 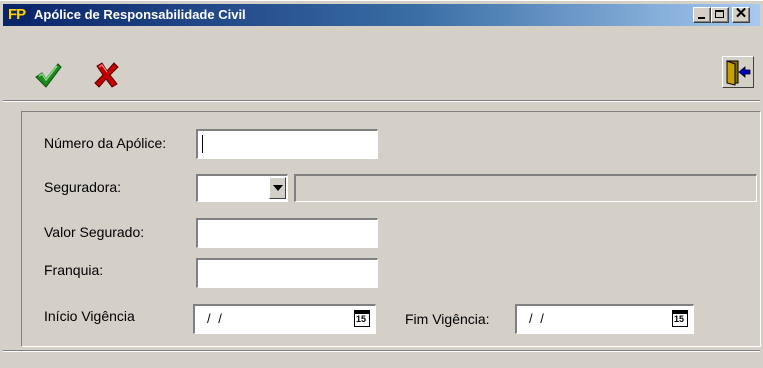 What do you see at coordinates (74, 270) in the screenshot?
I see `franquia-label: Franquia:` at bounding box center [74, 270].